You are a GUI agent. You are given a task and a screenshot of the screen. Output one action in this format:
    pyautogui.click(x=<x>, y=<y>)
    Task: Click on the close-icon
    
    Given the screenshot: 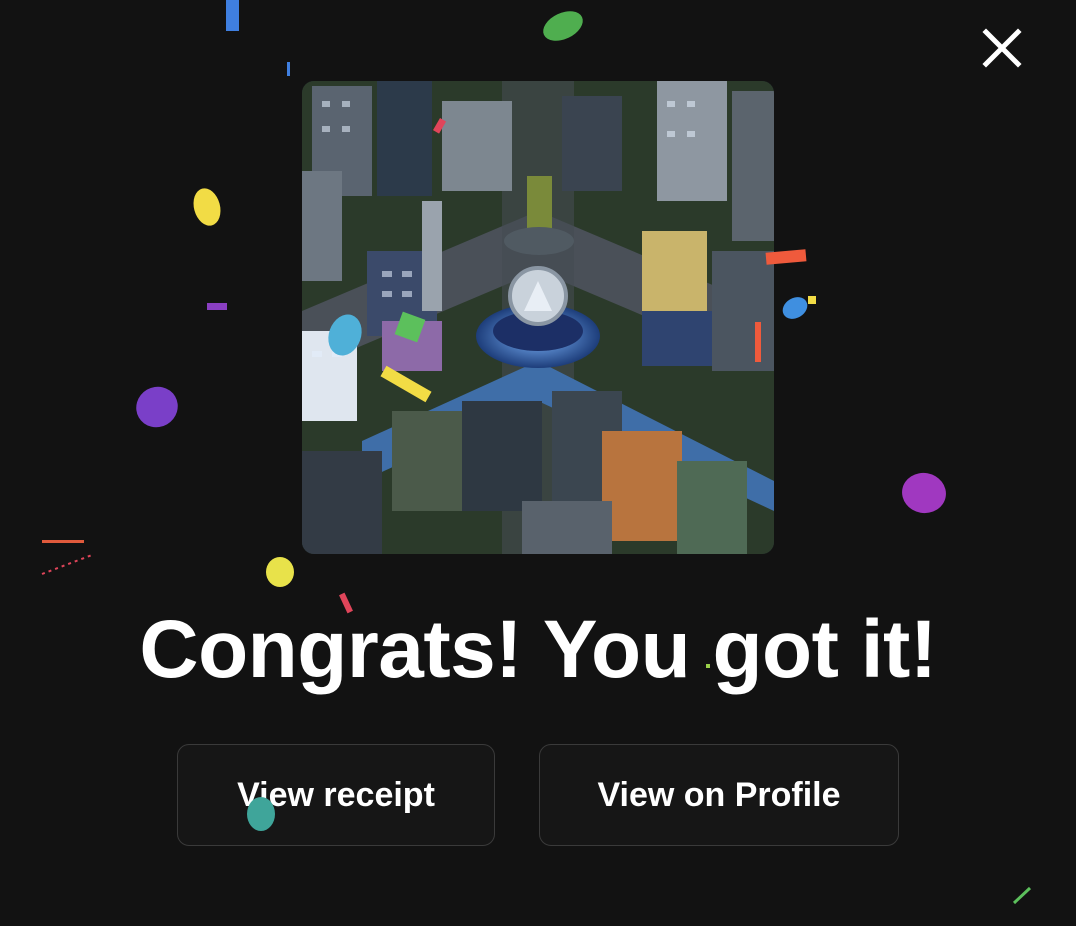 What is the action you would take?
    pyautogui.click(x=1002, y=48)
    